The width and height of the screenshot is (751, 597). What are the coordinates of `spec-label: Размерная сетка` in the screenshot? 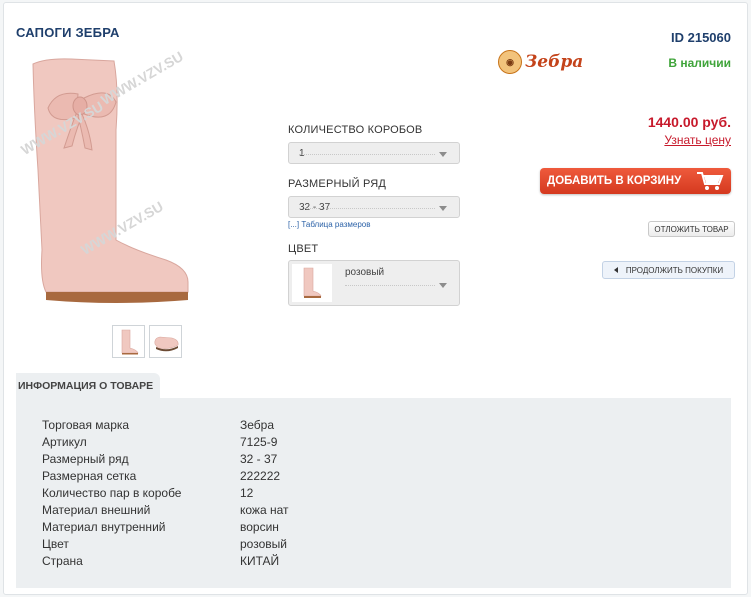 It's located at (89, 476).